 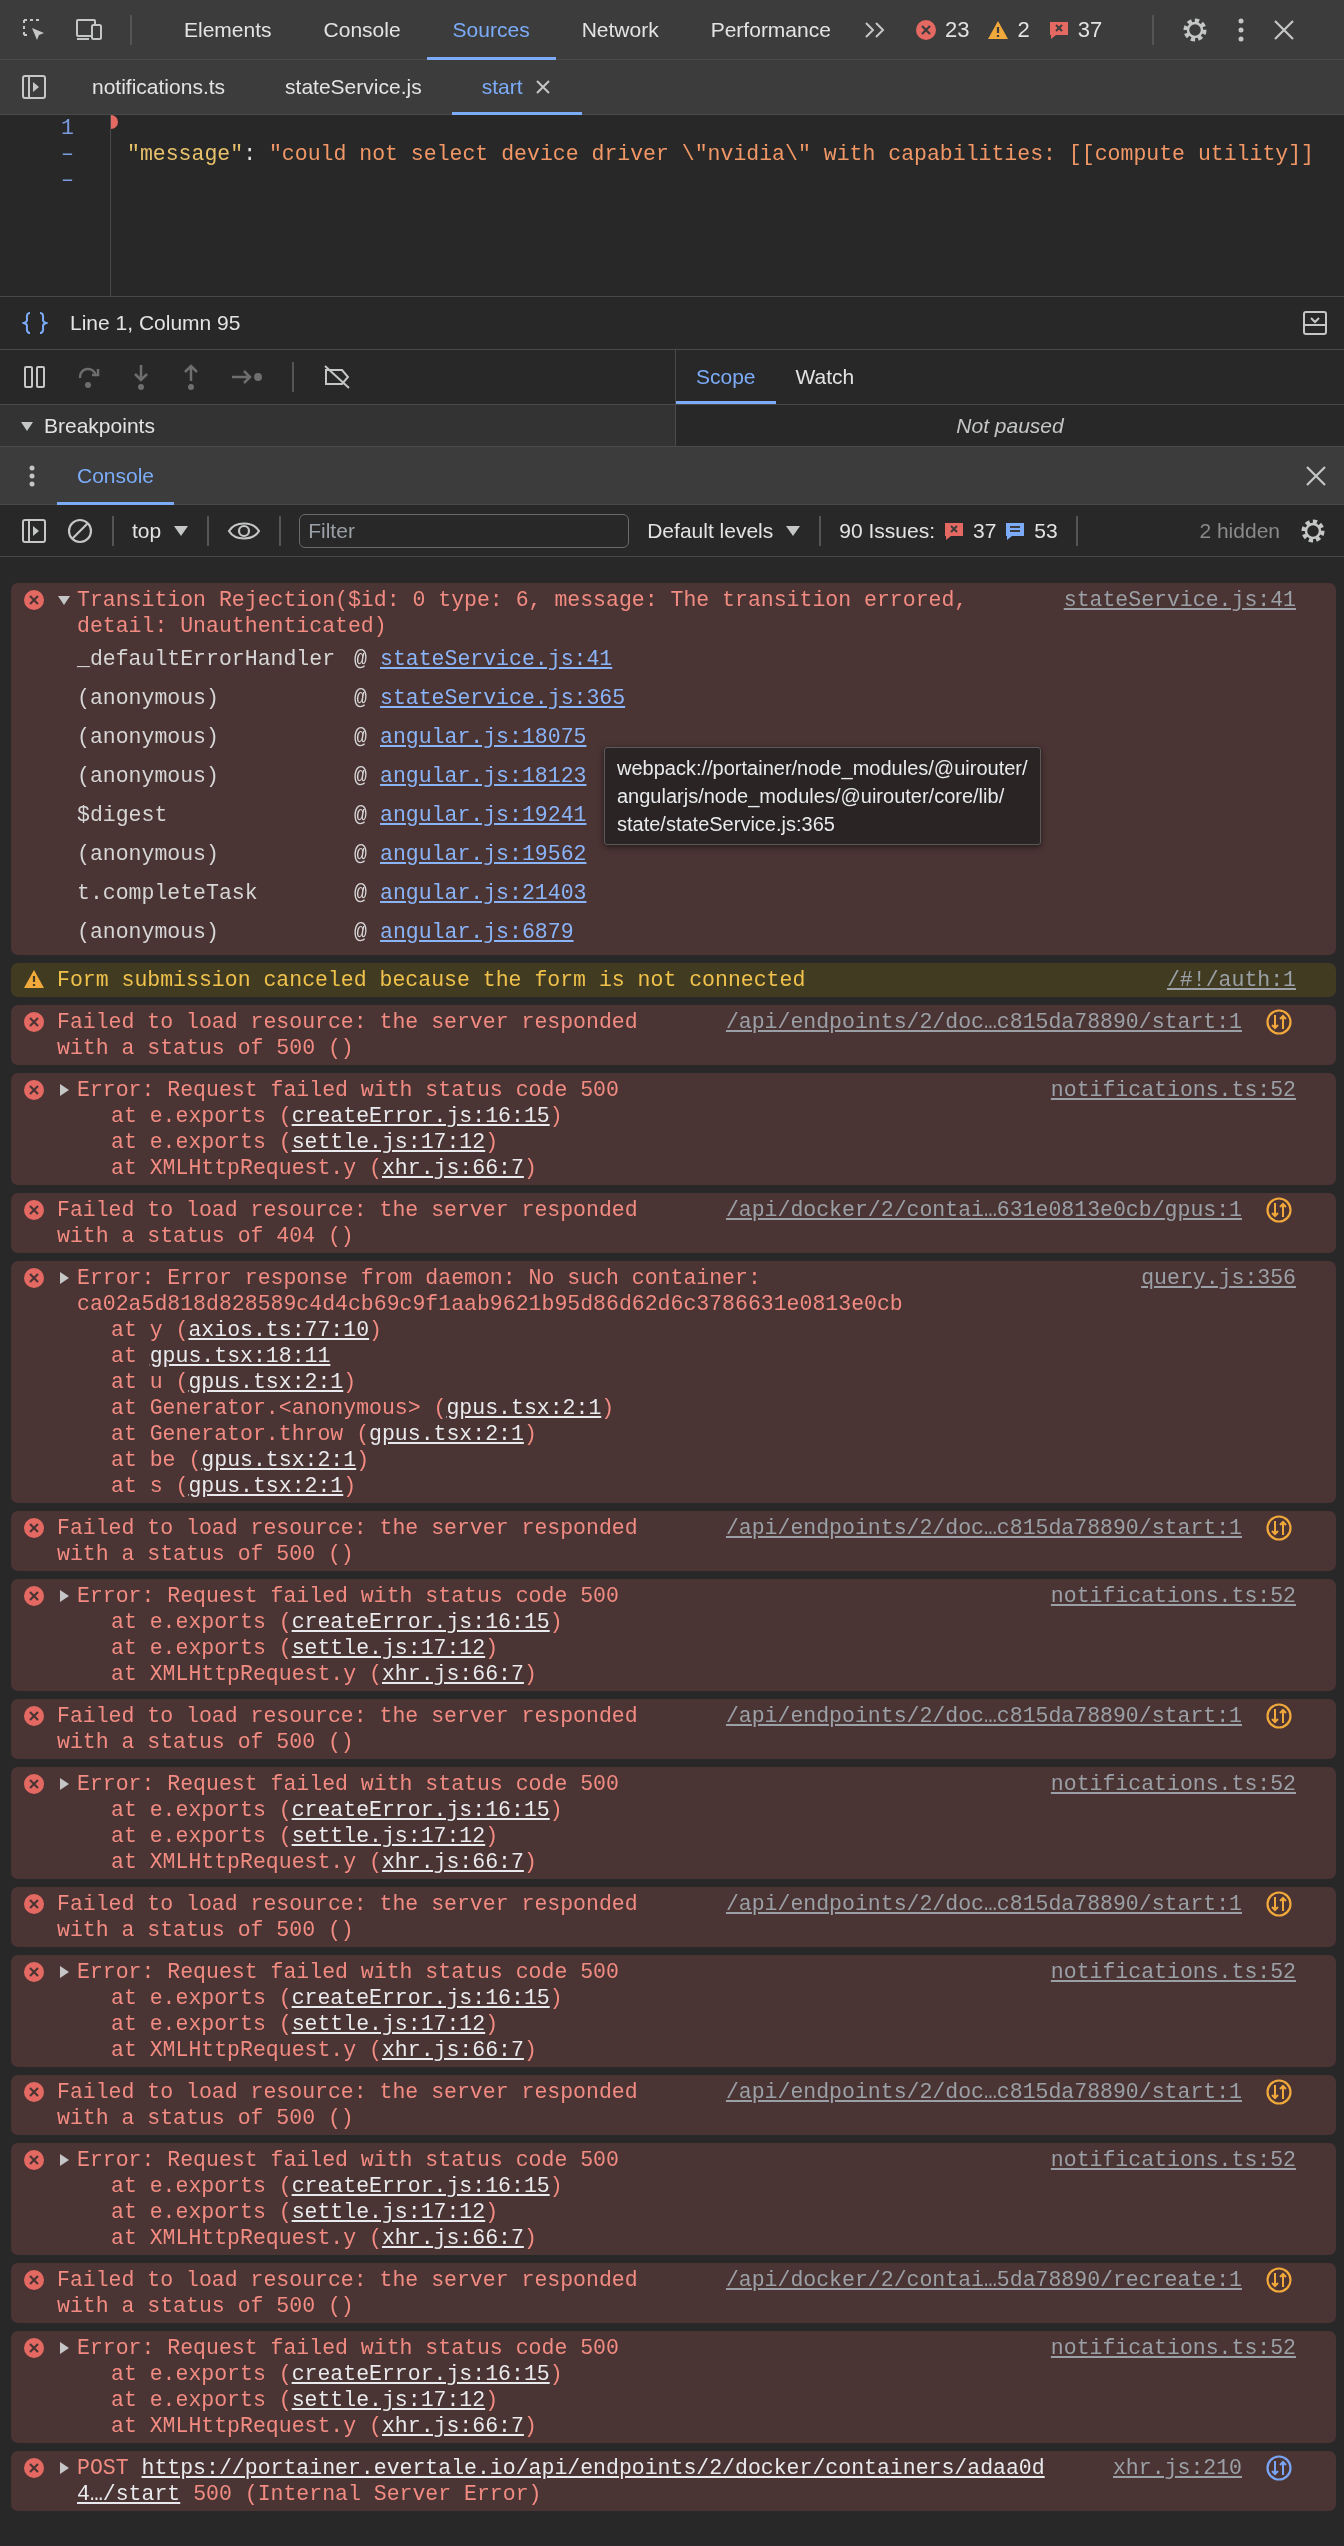 I want to click on source-link: xhr.js:210, so click(x=1177, y=2468).